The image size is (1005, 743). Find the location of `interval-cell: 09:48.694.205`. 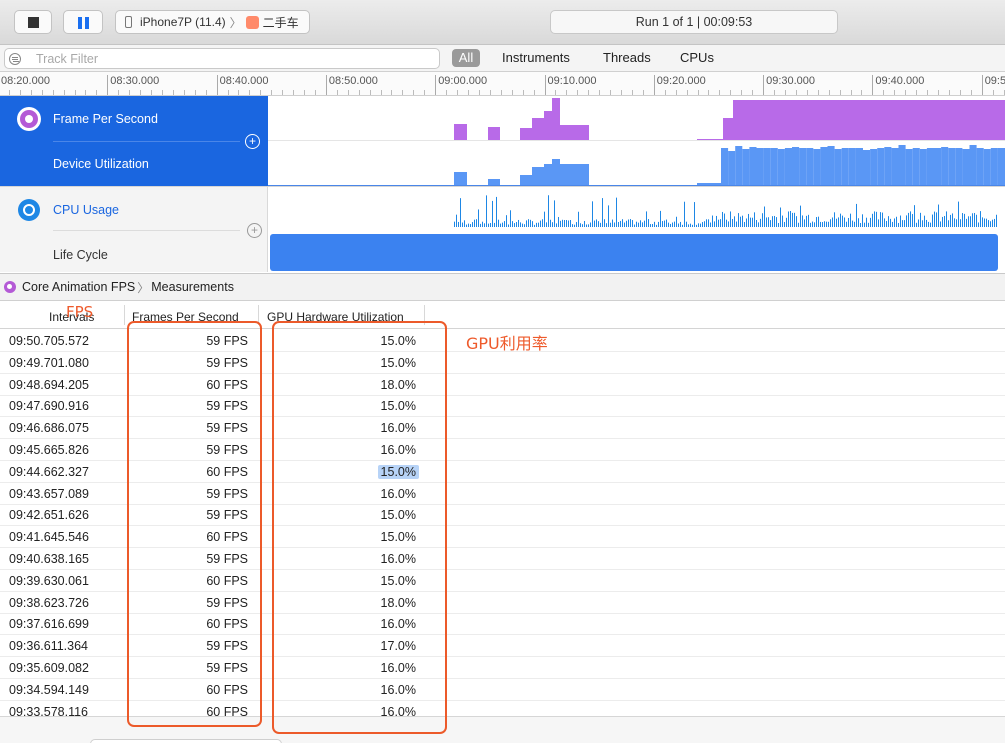

interval-cell: 09:48.694.205 is located at coordinates (49, 384).